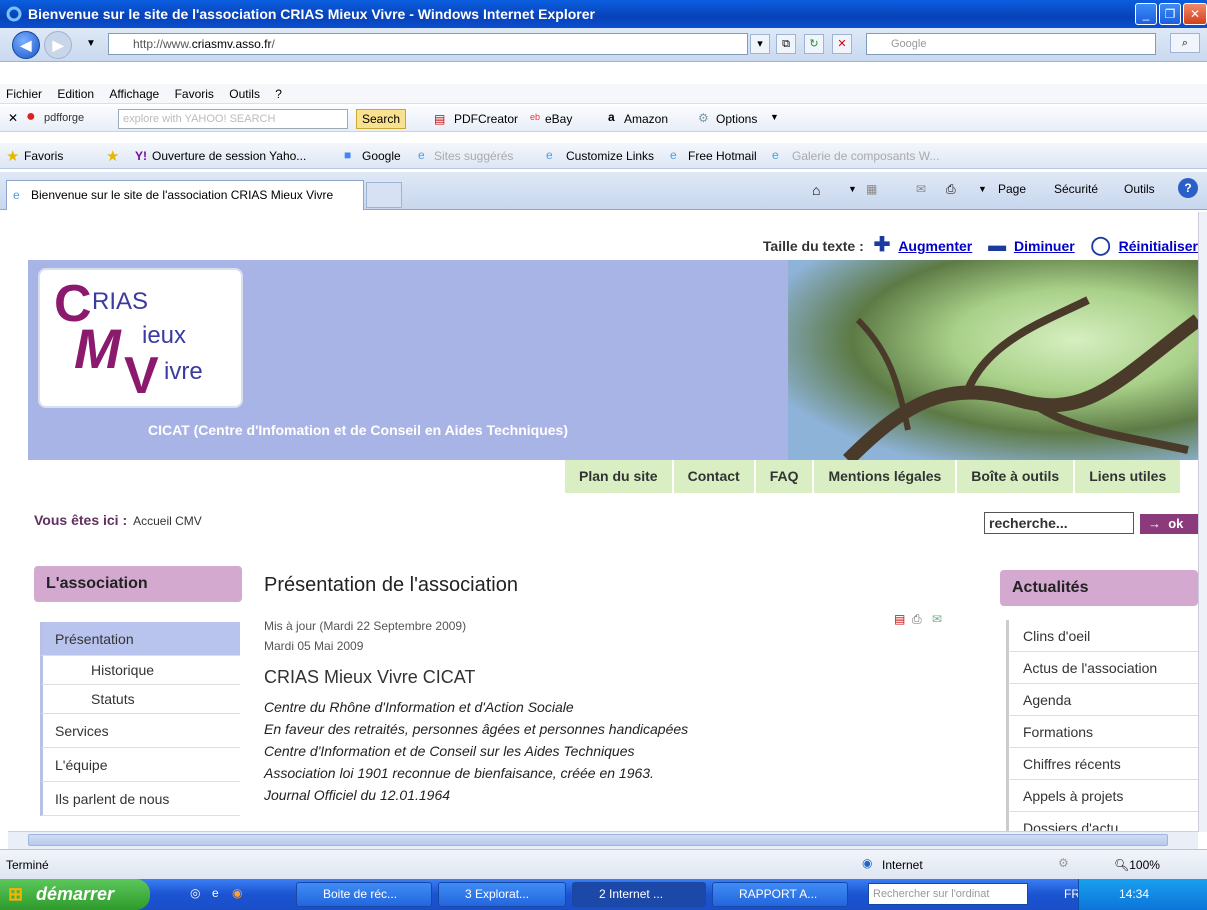 The width and height of the screenshot is (1207, 910). What do you see at coordinates (1146, 14) in the screenshot?
I see `minimize-button: _` at bounding box center [1146, 14].